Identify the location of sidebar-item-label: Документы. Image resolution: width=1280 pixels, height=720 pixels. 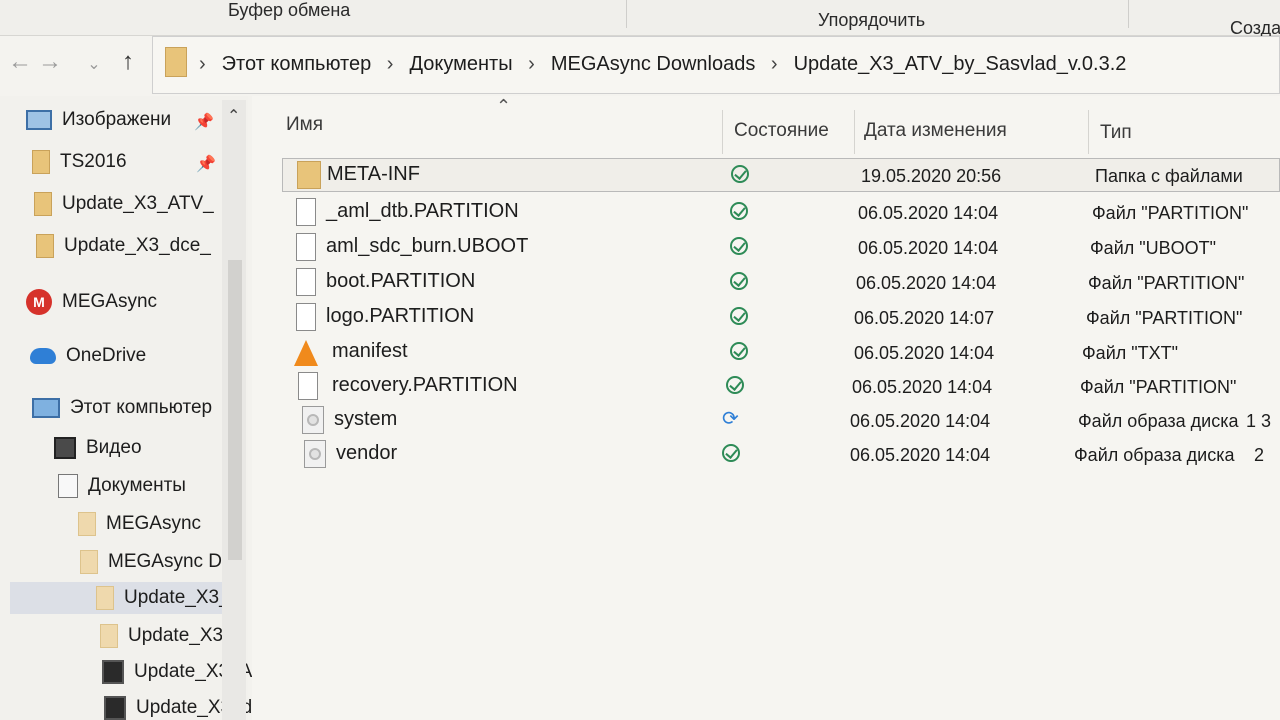
(137, 485).